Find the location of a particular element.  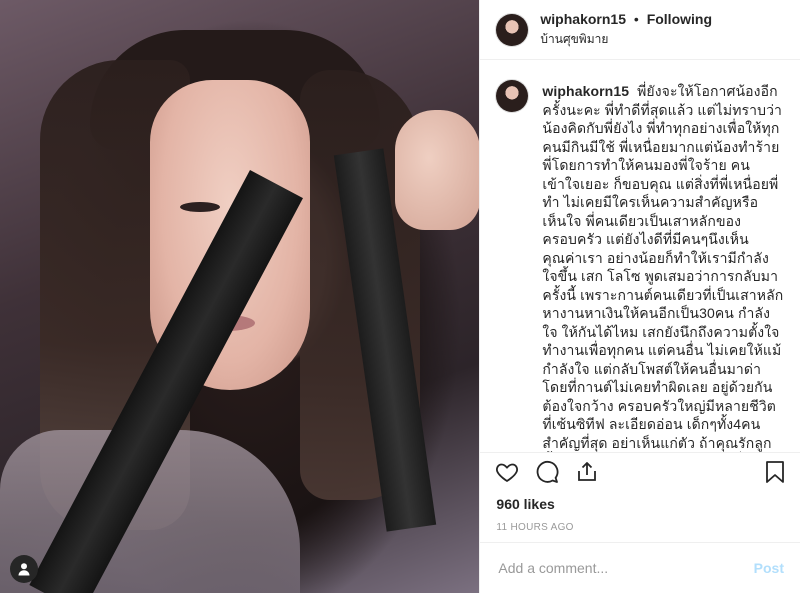

save-button is located at coordinates (775, 472).